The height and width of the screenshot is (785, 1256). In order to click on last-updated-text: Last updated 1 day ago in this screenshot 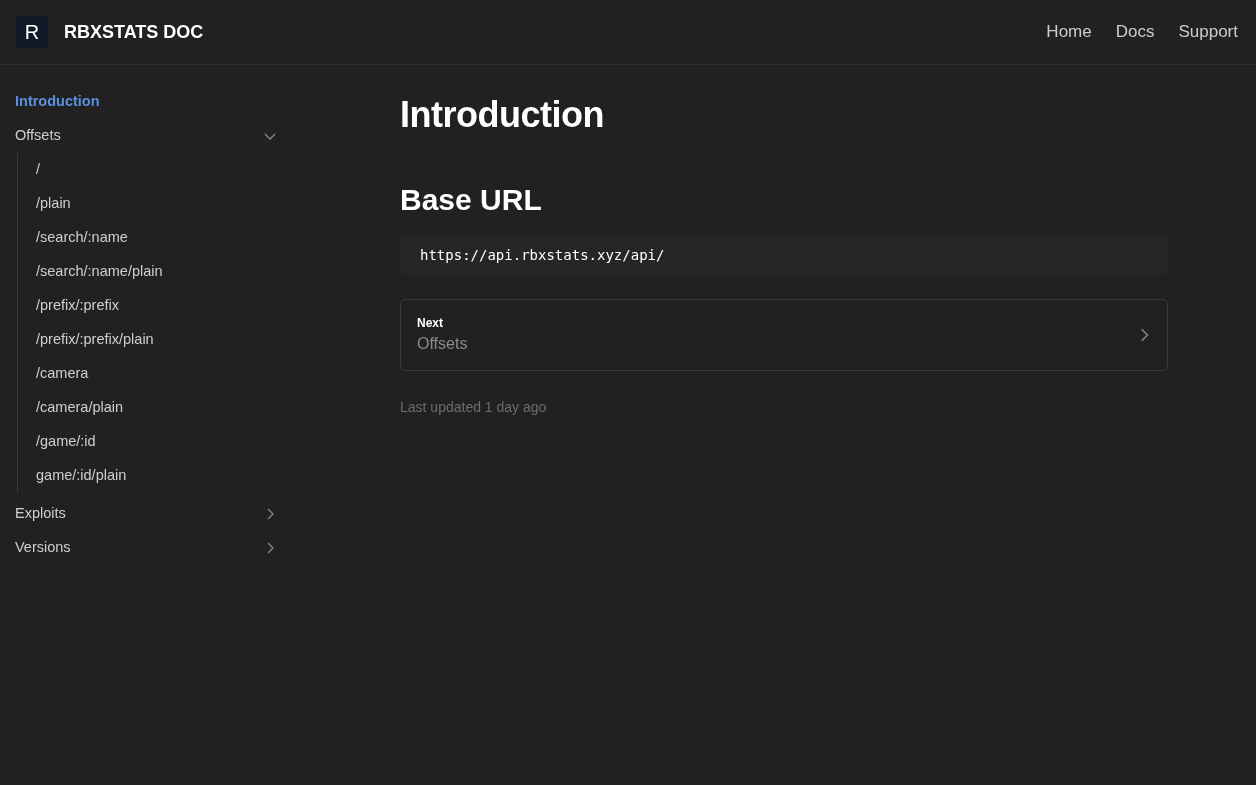, I will do `click(474, 408)`.